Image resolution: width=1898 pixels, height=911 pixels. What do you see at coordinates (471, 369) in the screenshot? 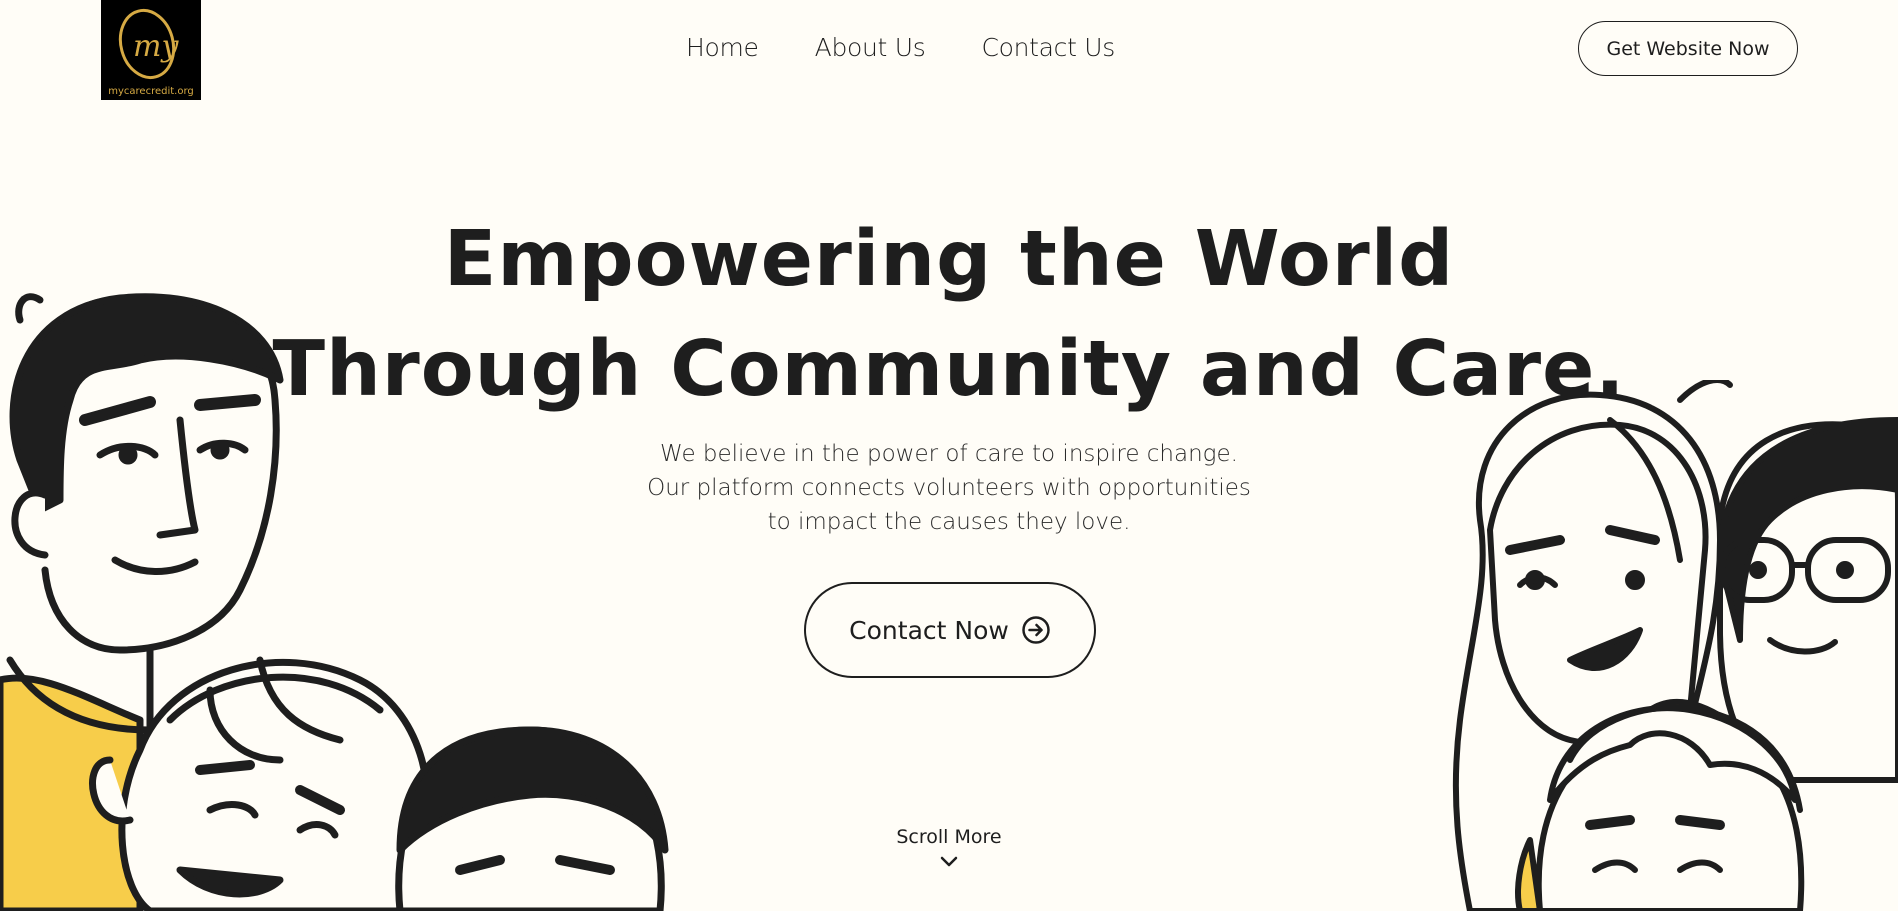
I see `hero-title-text-a: Through` at bounding box center [471, 369].